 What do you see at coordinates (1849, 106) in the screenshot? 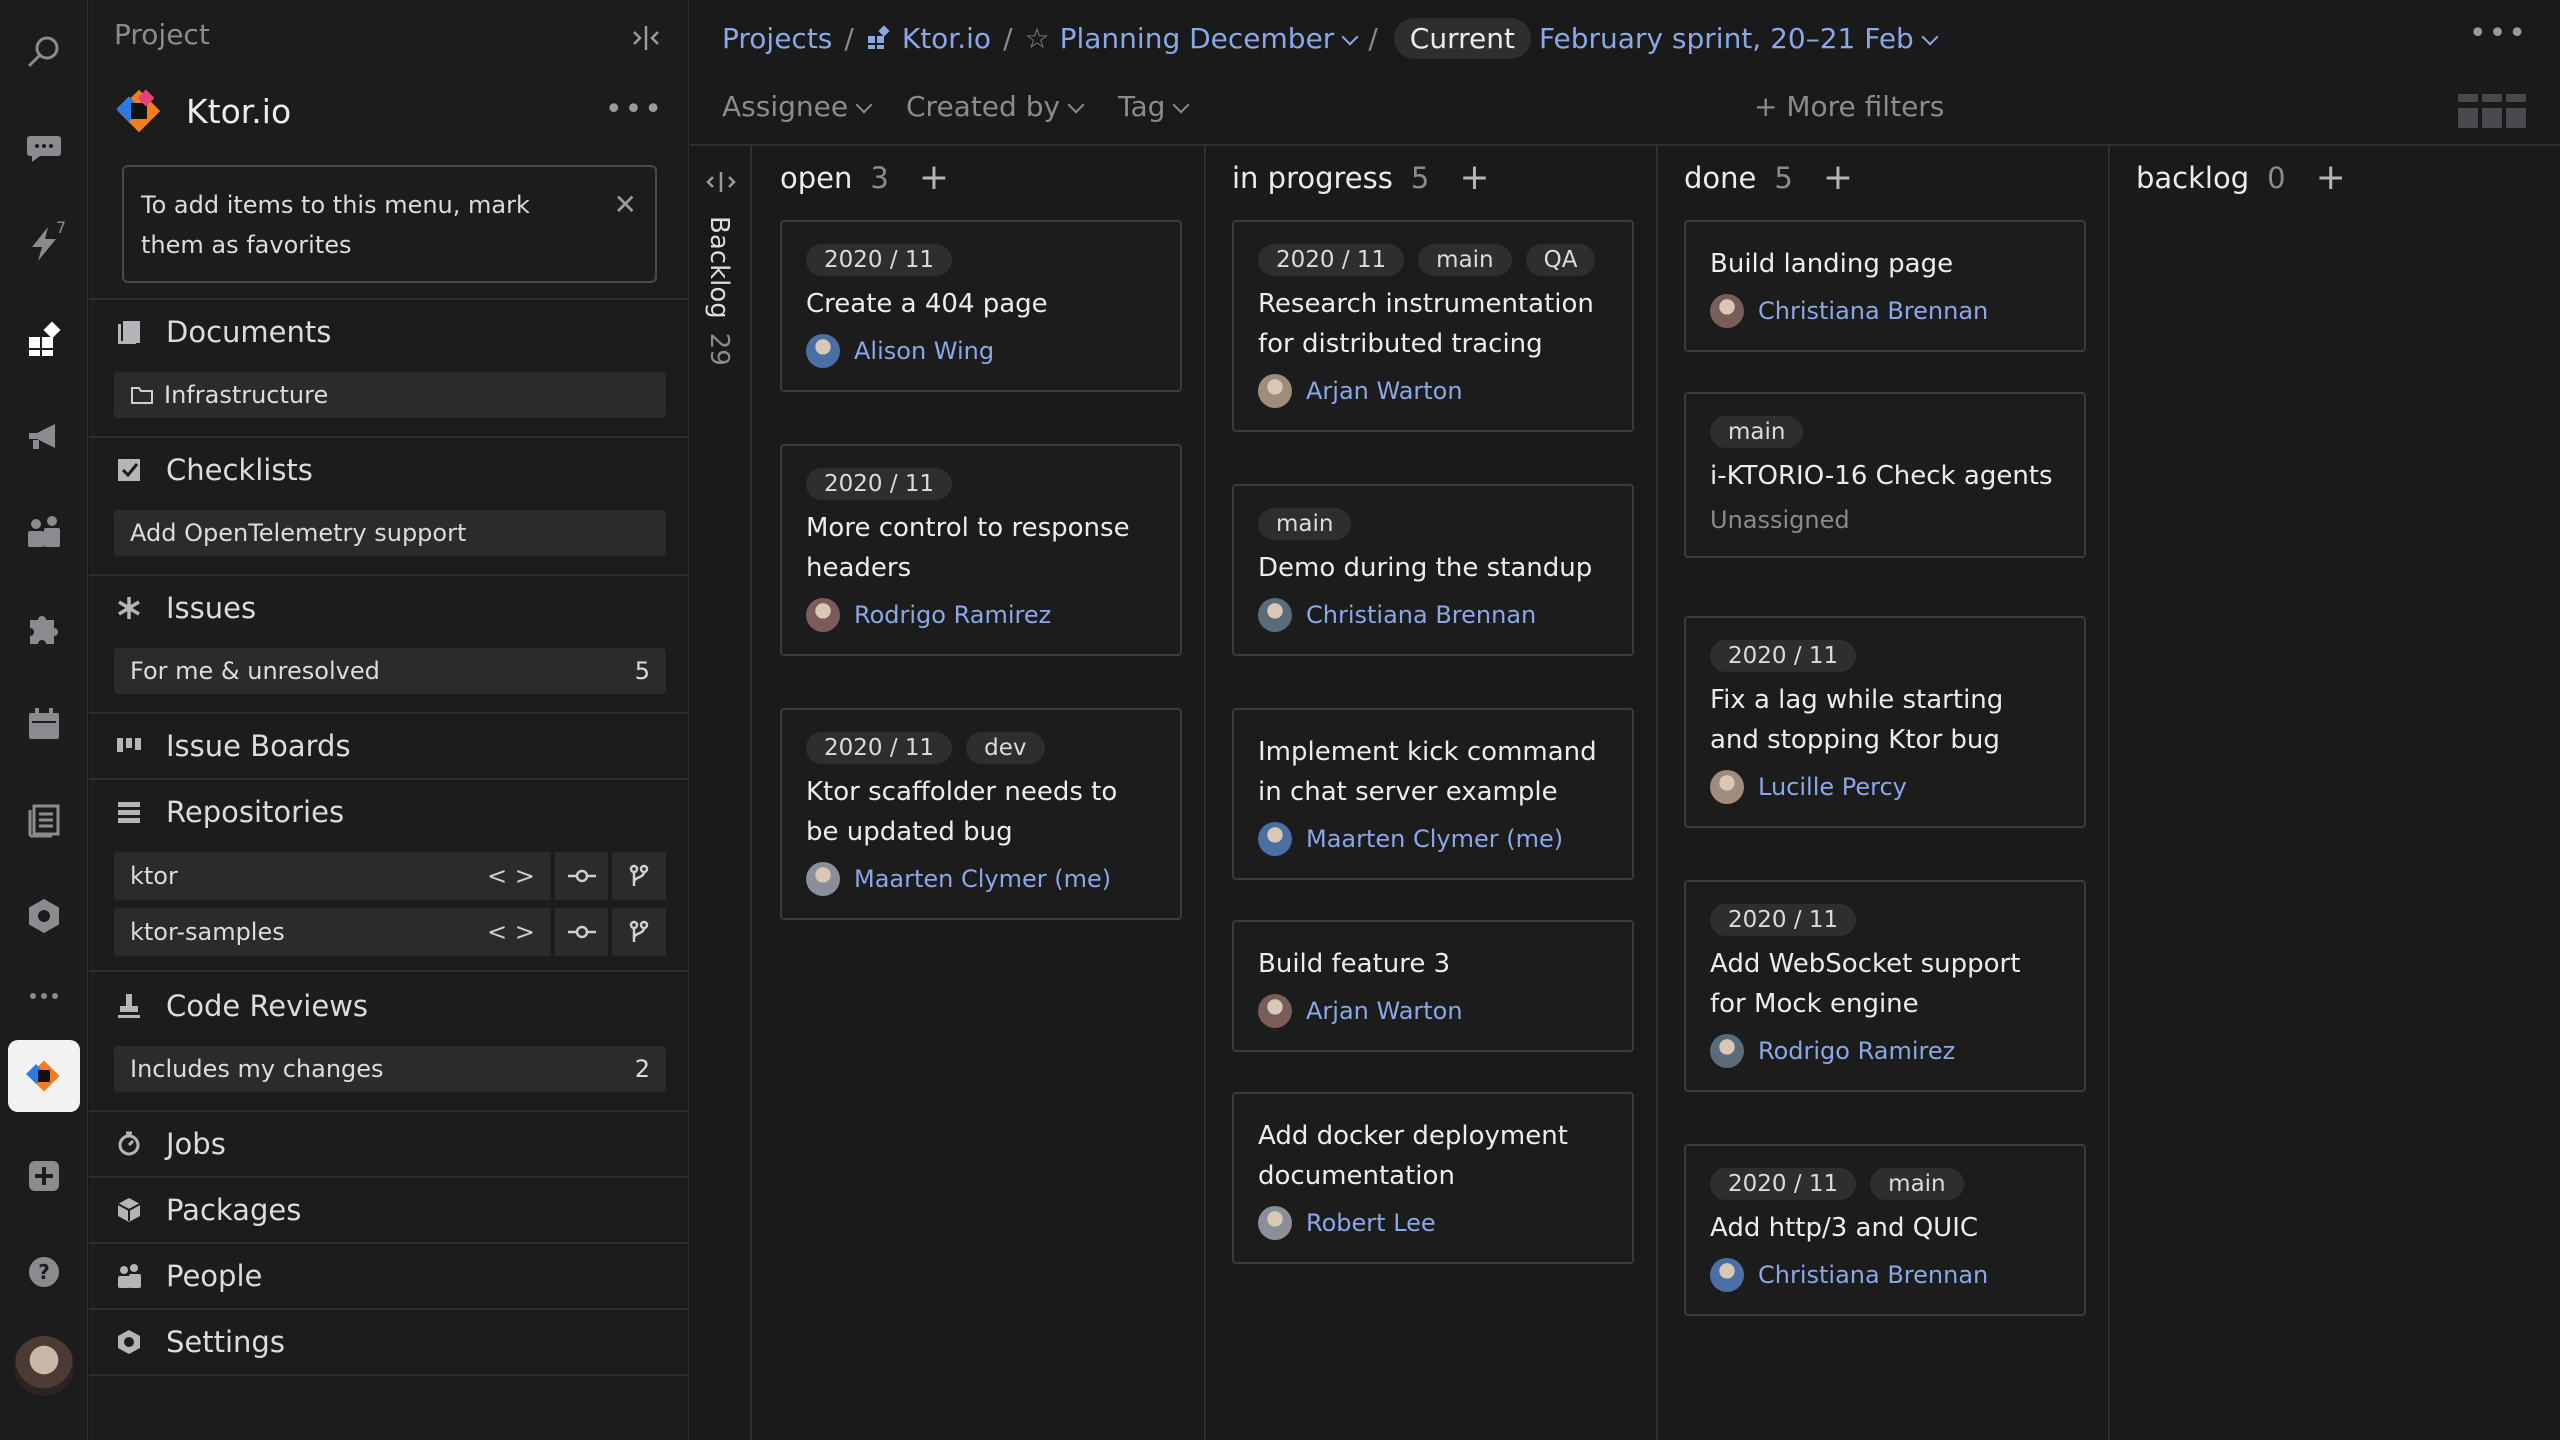
I see `more-filters-button: + More filters` at bounding box center [1849, 106].